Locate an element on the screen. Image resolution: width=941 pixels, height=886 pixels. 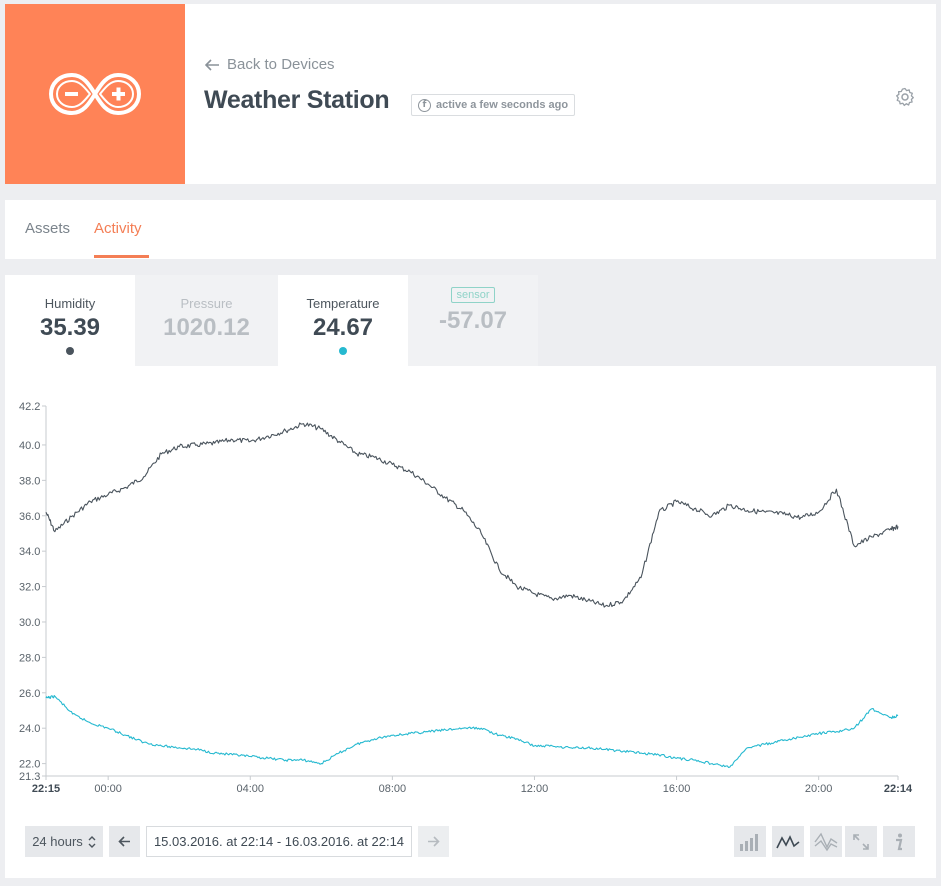
active-tab-indicator is located at coordinates (121, 256).